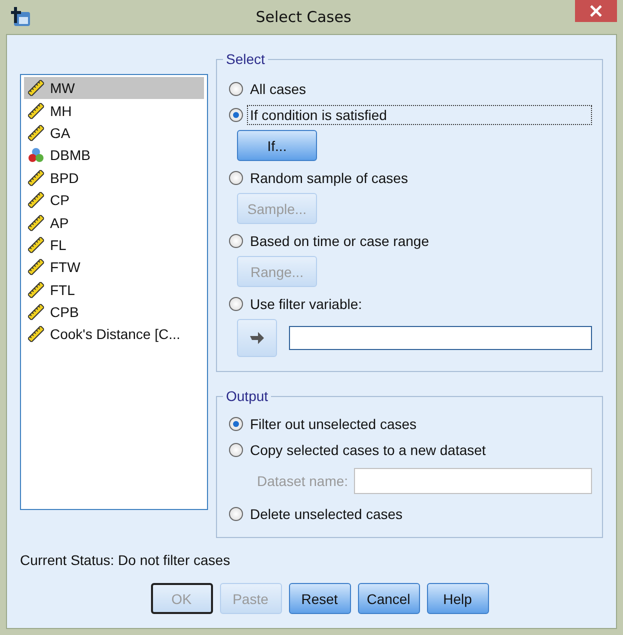 This screenshot has height=635, width=623. What do you see at coordinates (473, 481) in the screenshot?
I see `dataset-name-field` at bounding box center [473, 481].